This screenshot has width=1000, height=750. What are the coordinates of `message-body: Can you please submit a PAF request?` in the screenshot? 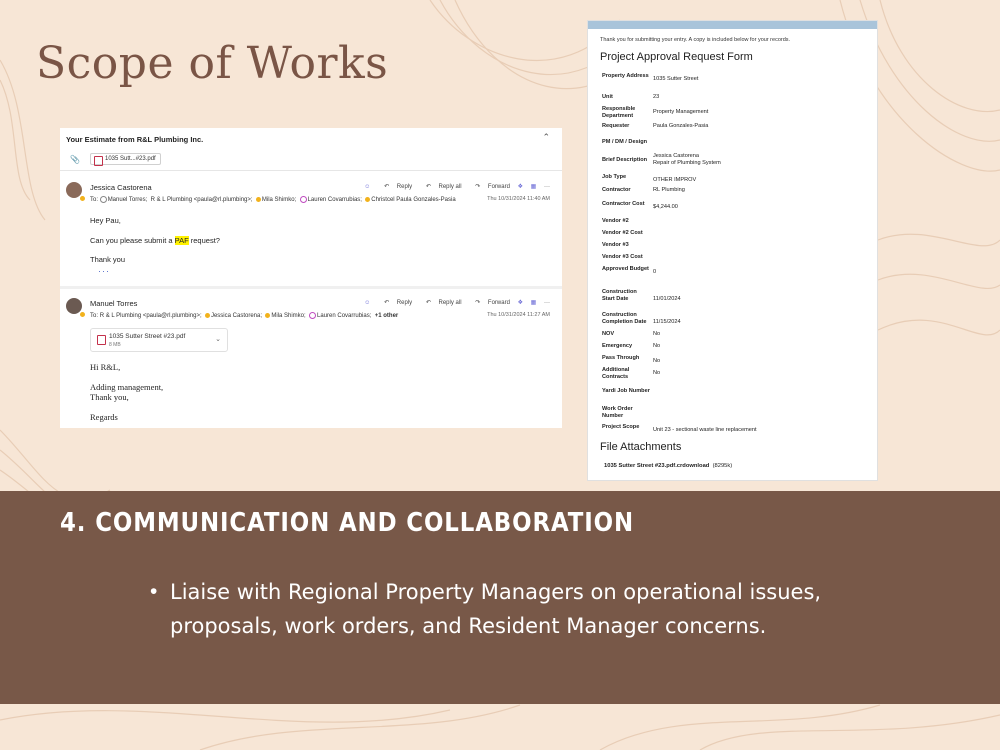 It's located at (155, 240).